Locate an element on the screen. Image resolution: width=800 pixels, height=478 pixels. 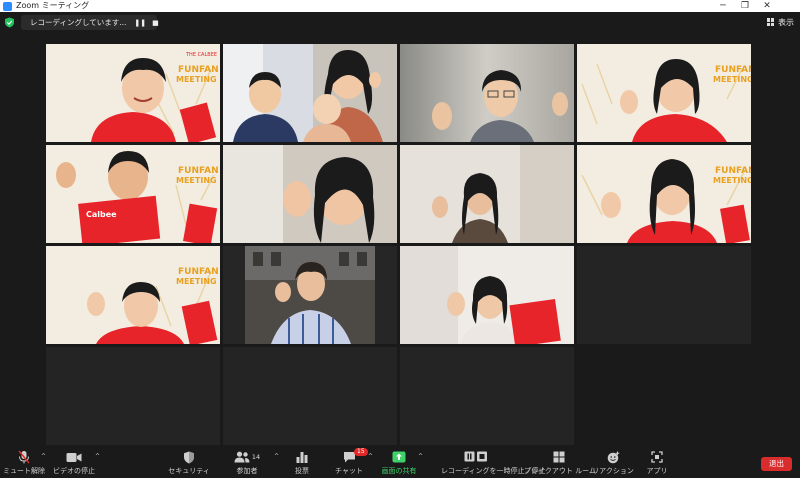
close-window-button: ✕ is located at coordinates (767, 6).